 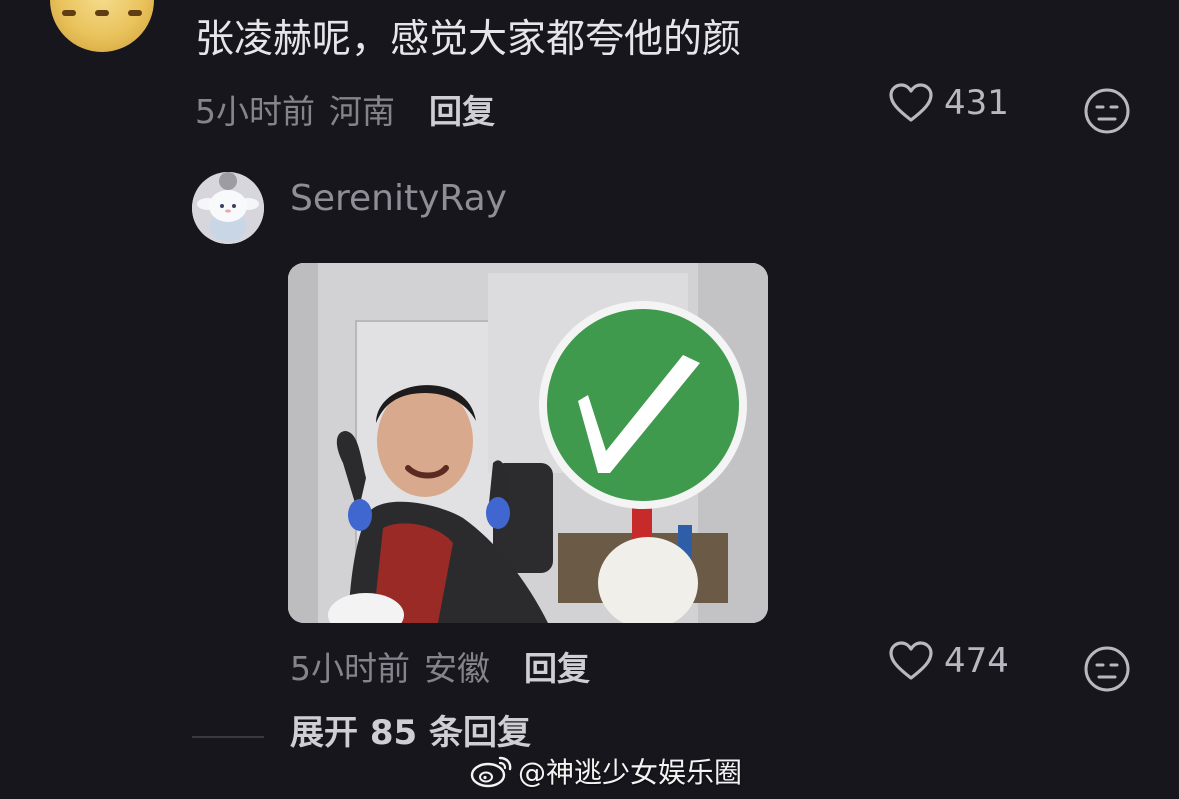 I want to click on thread-divider, so click(x=228, y=737).